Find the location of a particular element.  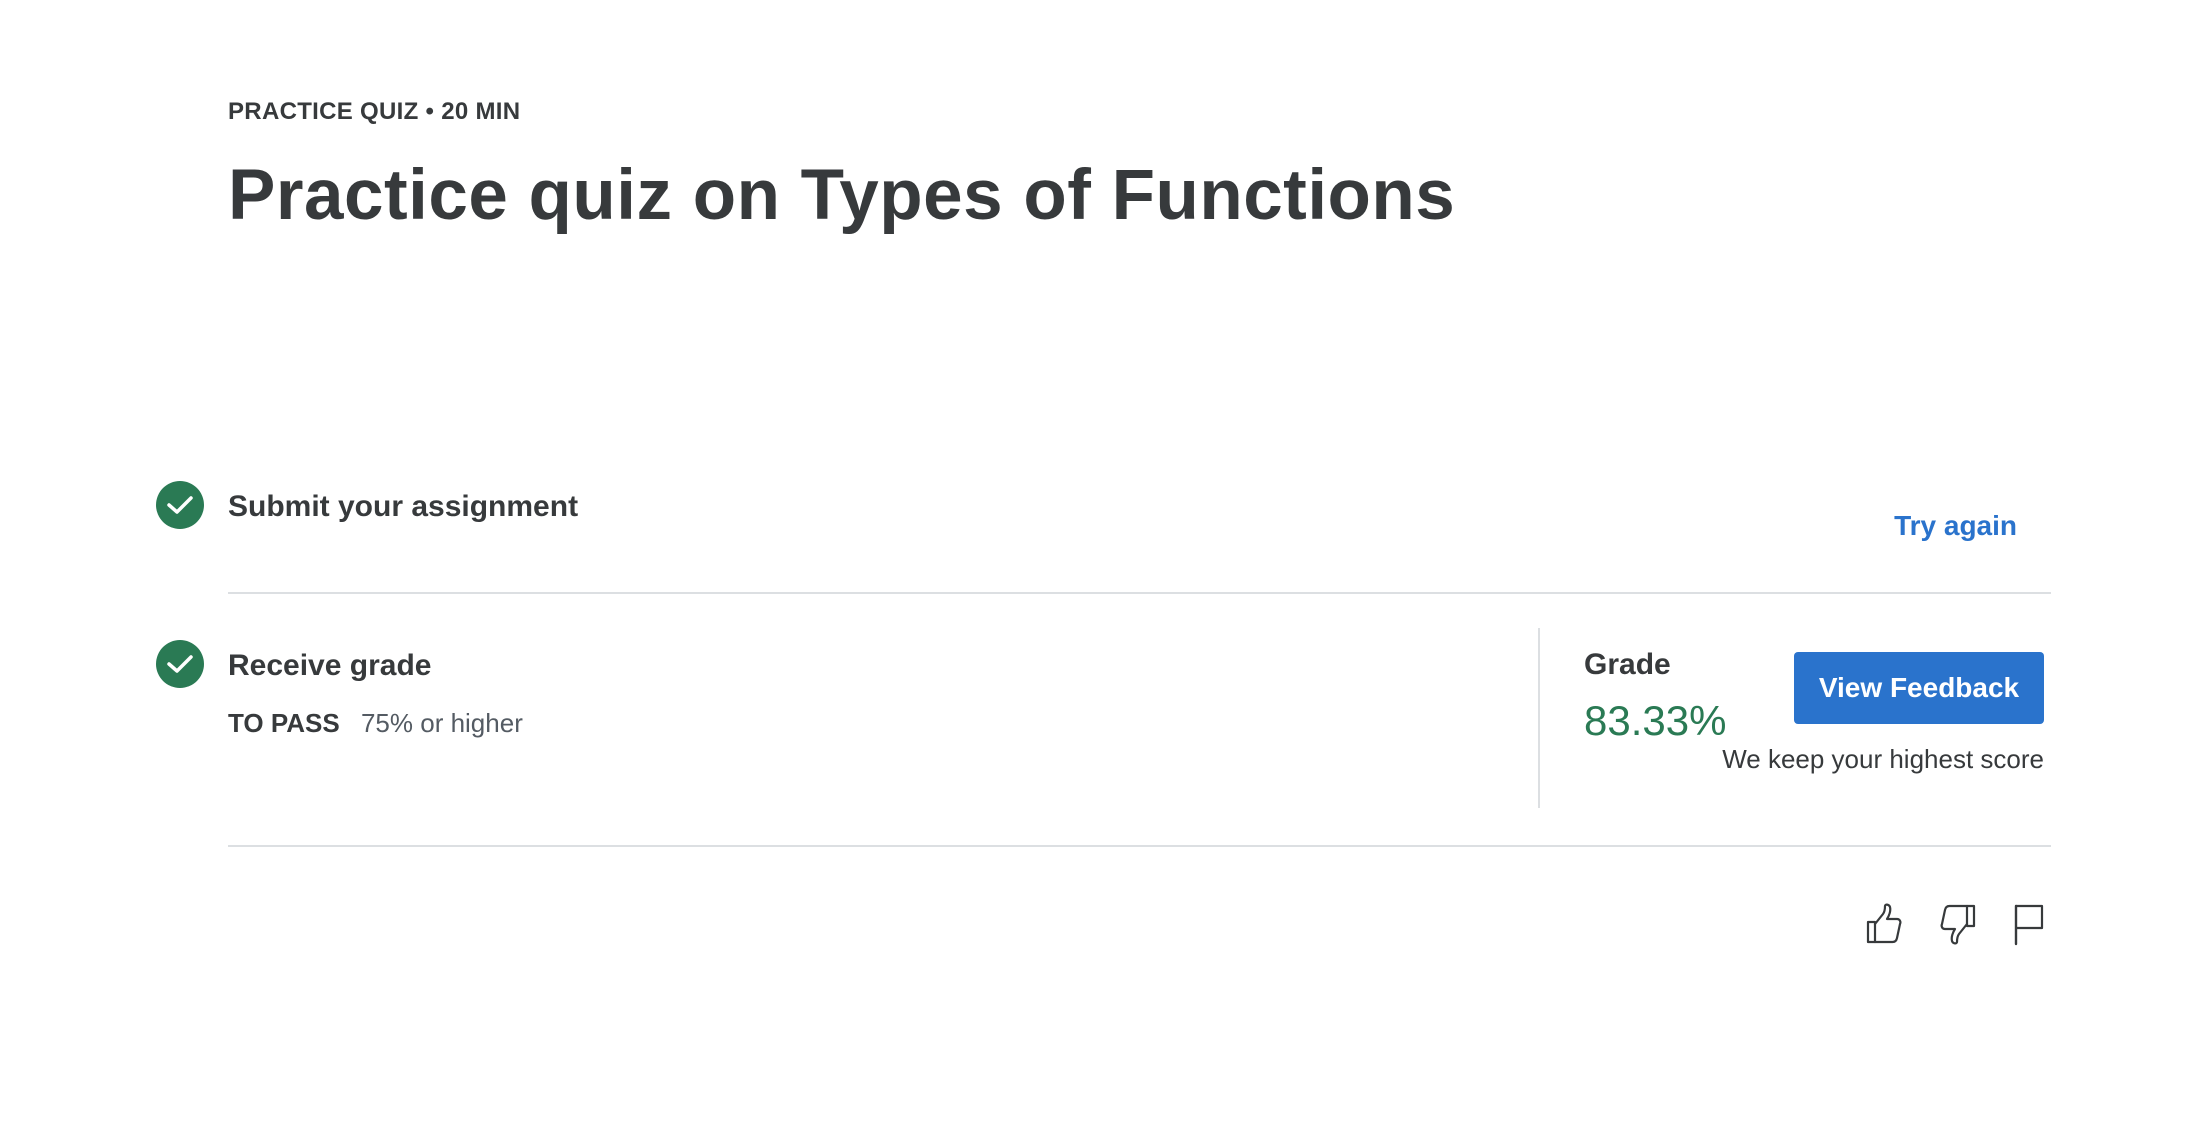

grade-step-title: Receive grade is located at coordinates (330, 665).